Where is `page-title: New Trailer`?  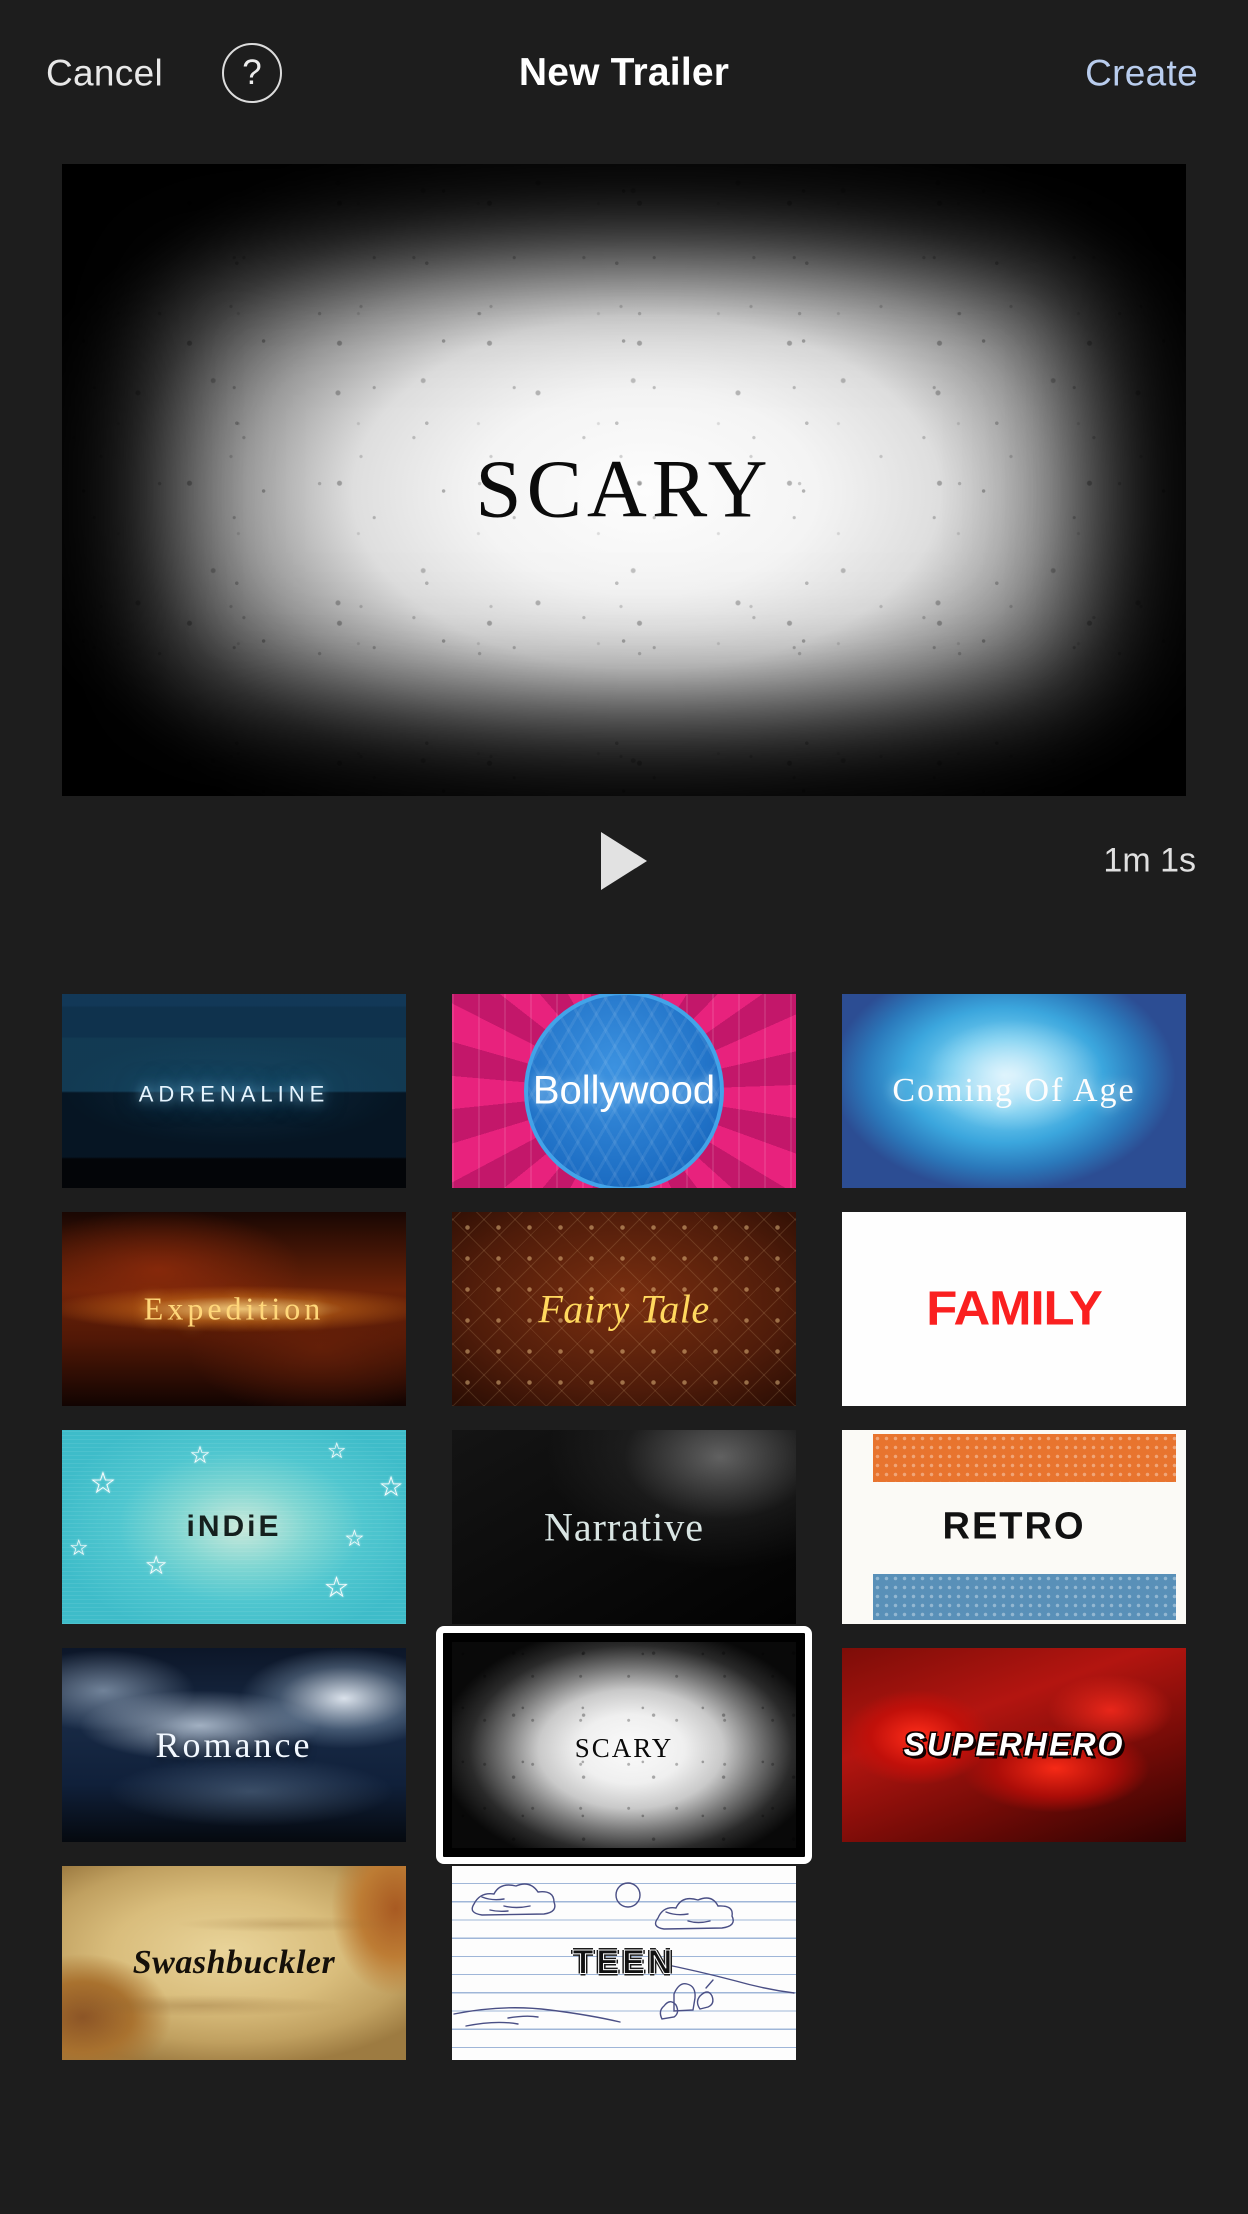 page-title: New Trailer is located at coordinates (624, 72).